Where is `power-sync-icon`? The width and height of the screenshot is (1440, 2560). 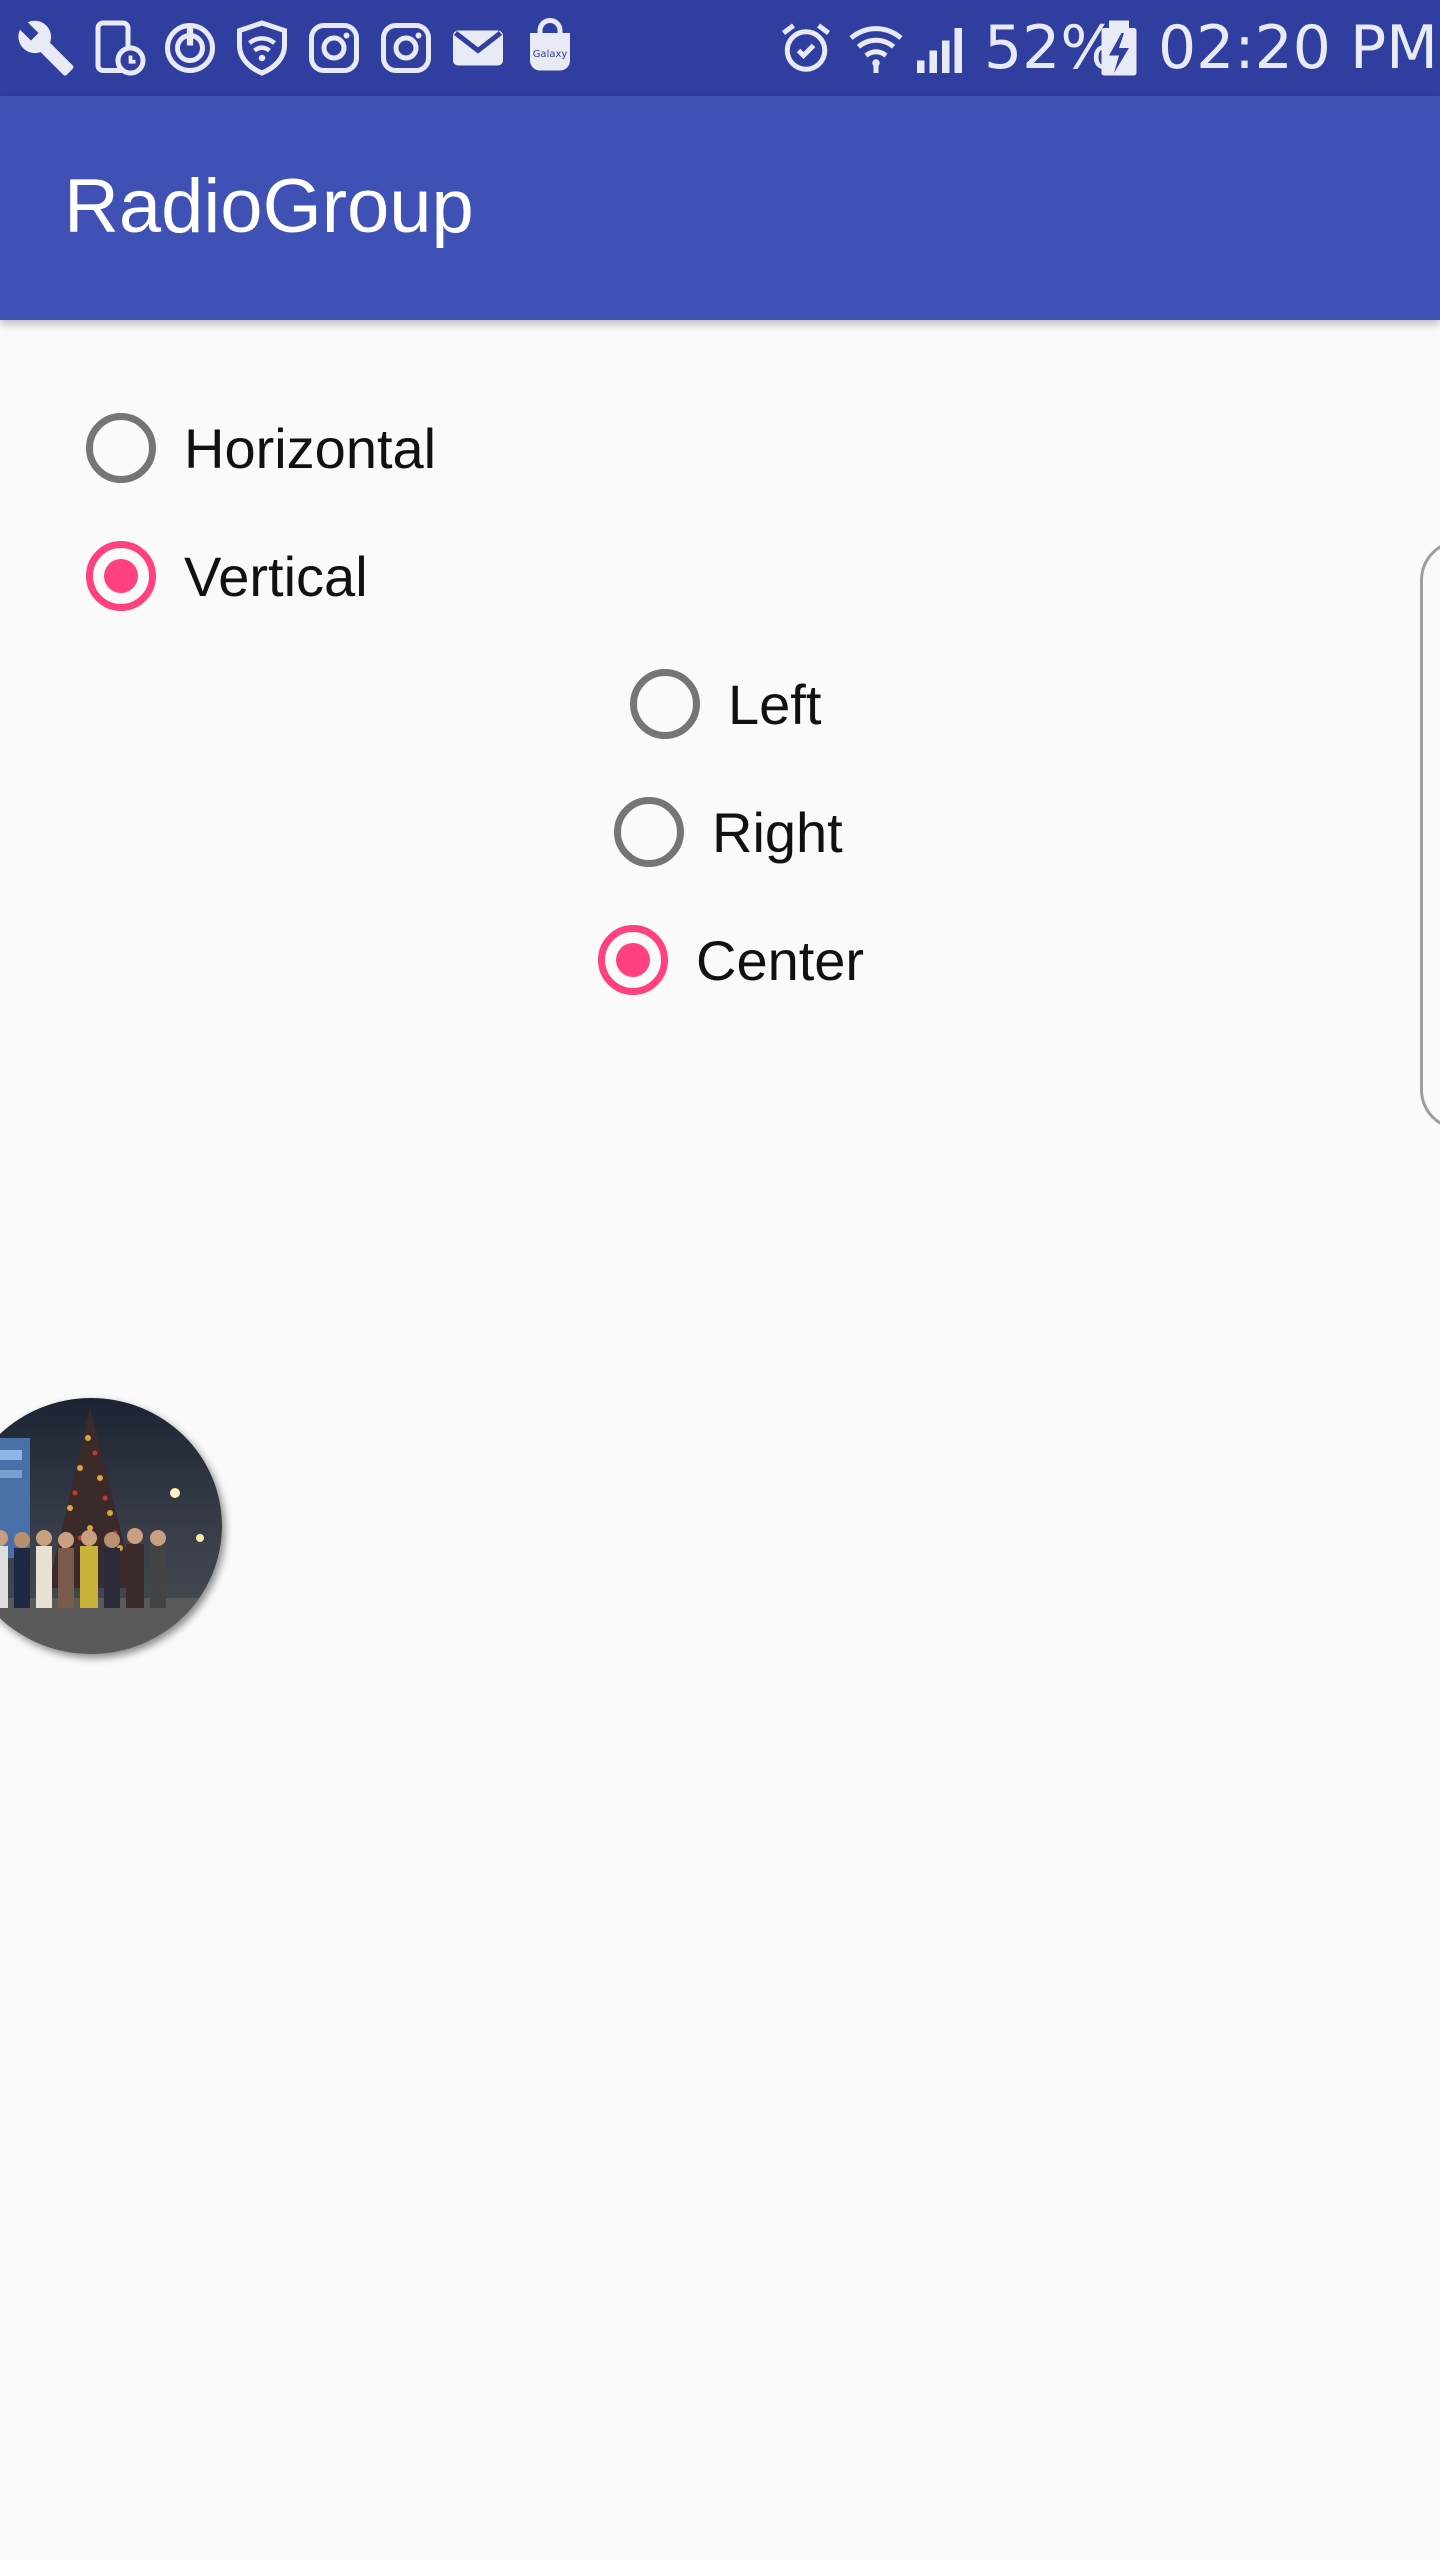 power-sync-icon is located at coordinates (190, 48).